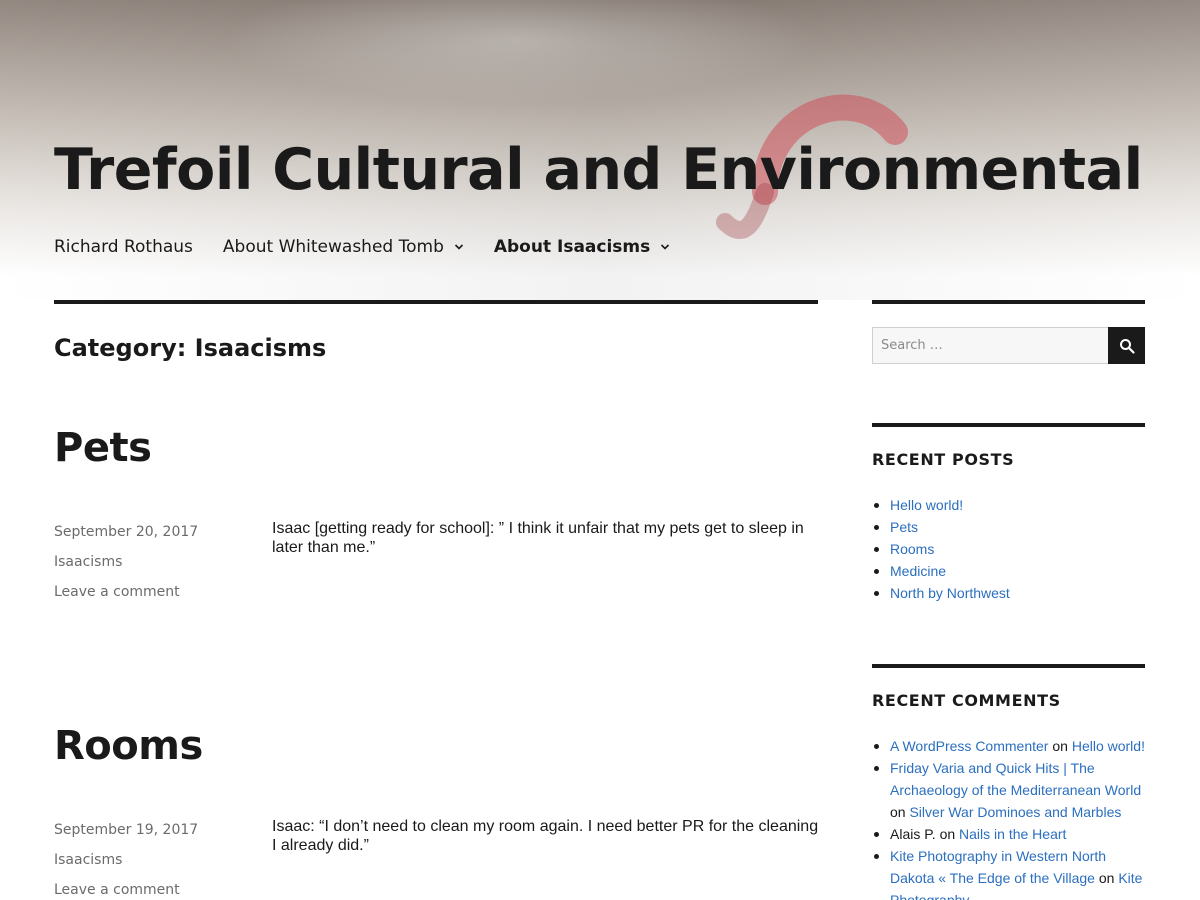 This screenshot has height=900, width=1200. I want to click on list-item: Hello world!, so click(1012, 505).